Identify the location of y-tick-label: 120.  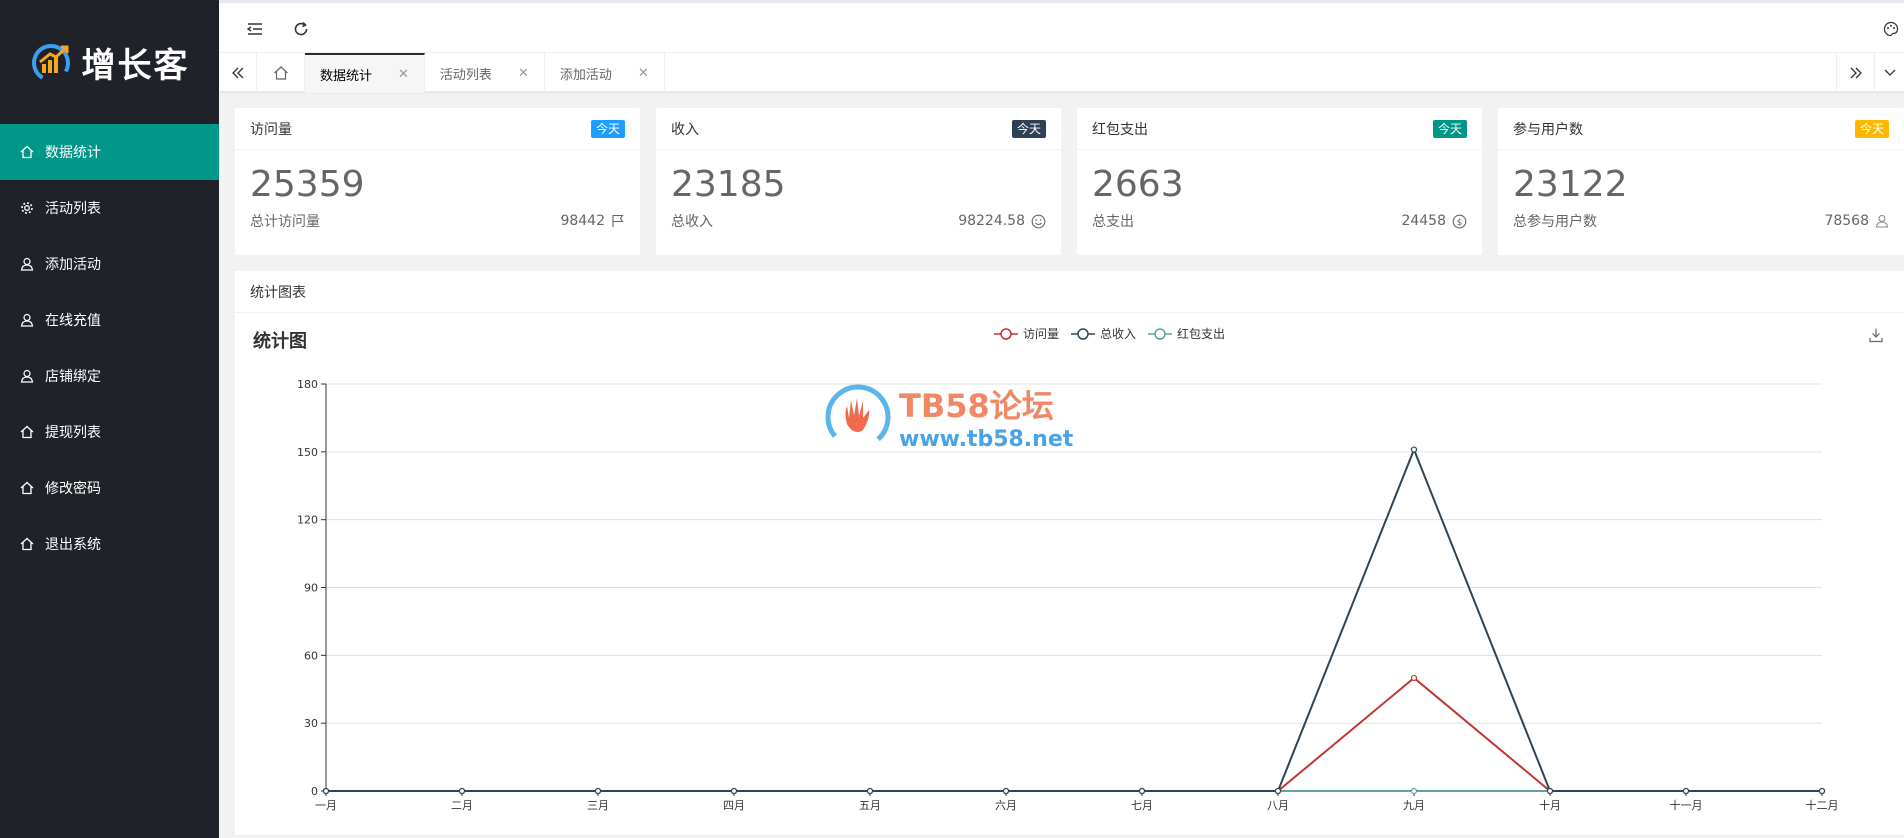
(307, 520).